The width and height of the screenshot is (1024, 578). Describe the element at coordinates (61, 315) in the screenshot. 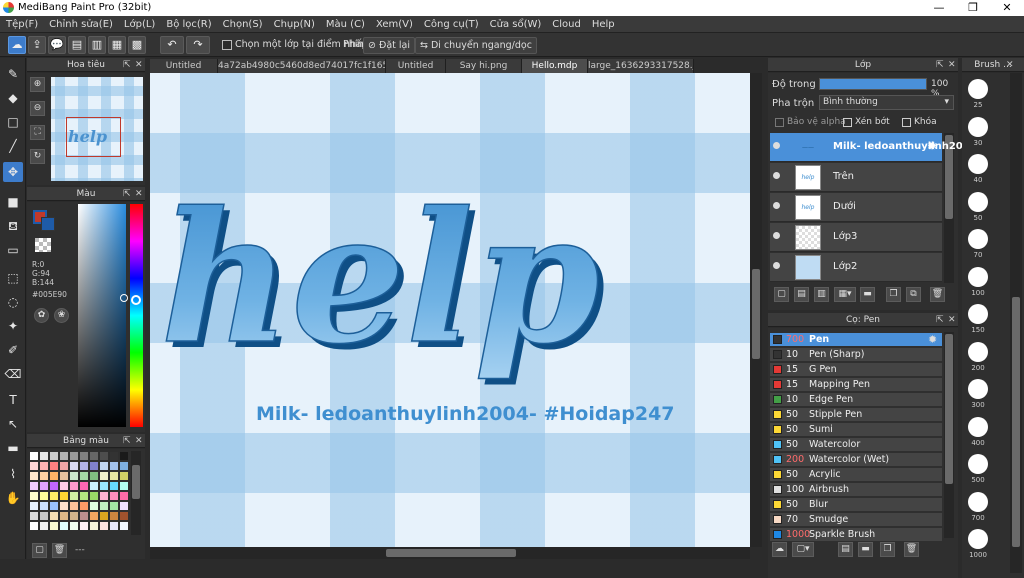

I see `color-adjust-icon: ❀` at that location.